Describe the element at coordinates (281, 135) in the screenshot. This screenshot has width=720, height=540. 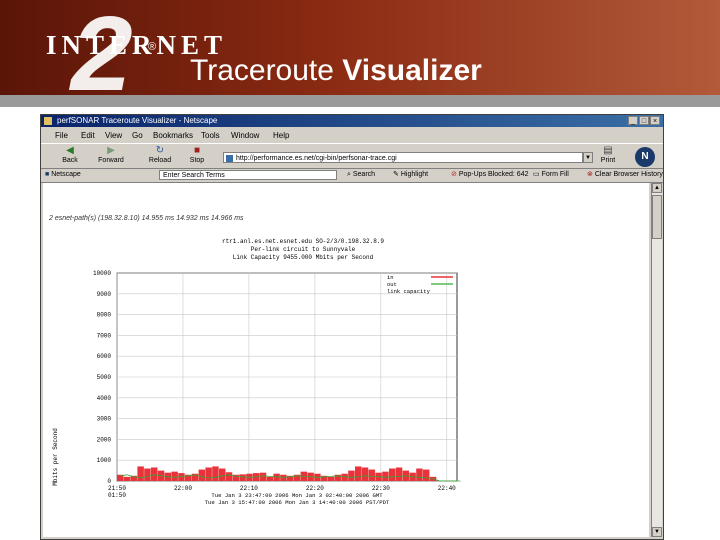
I see `menu-help: Help` at that location.